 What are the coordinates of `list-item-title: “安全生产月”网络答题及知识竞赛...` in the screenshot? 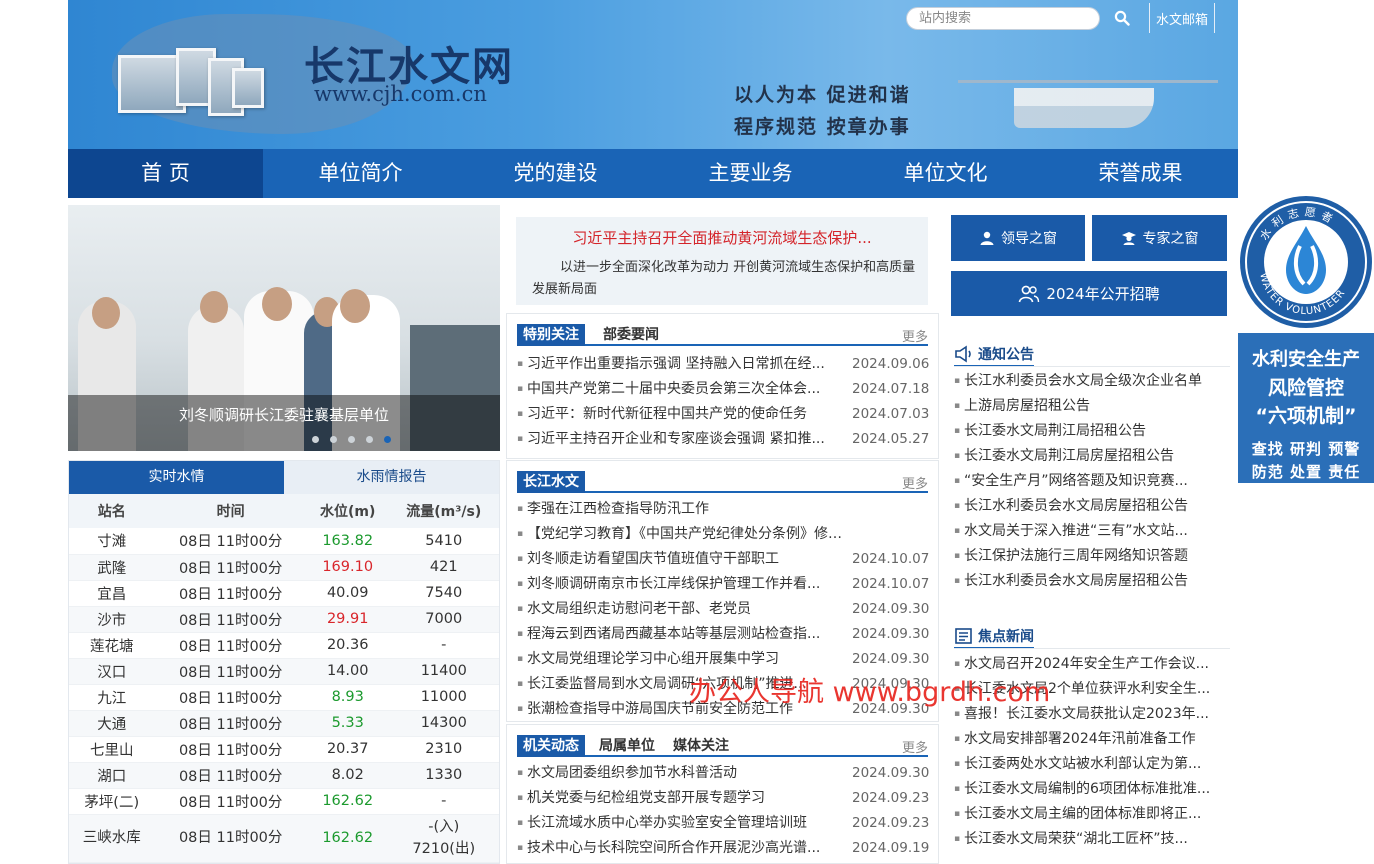 It's located at (1076, 481).